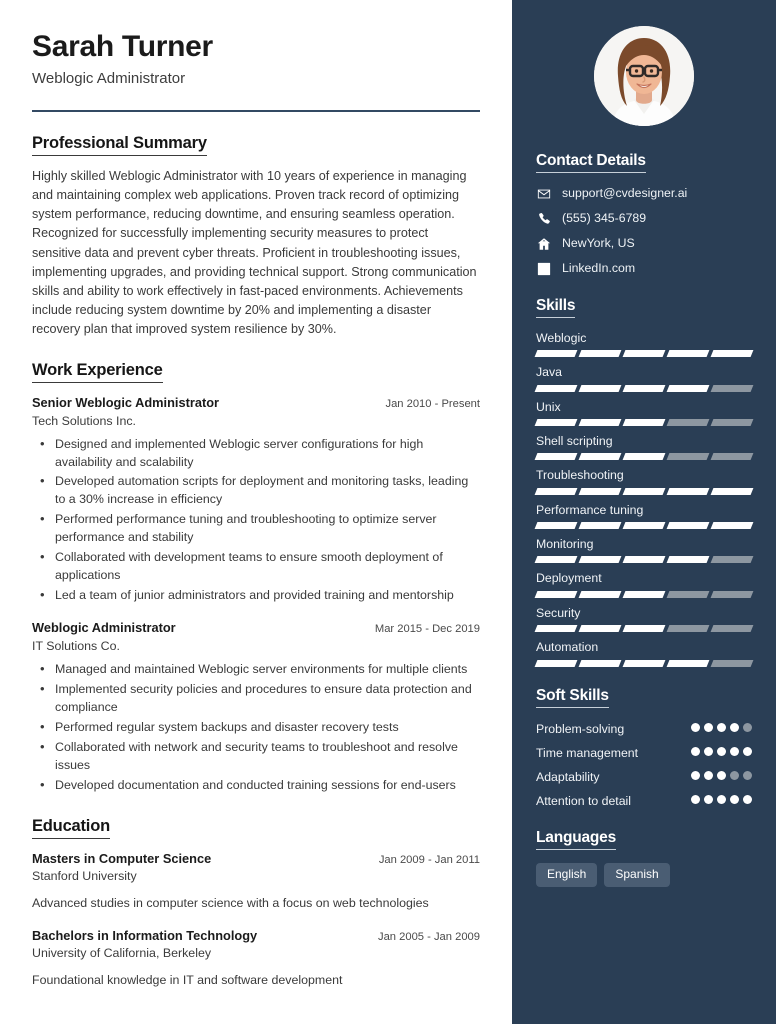  I want to click on skill-name: Java, so click(549, 372).